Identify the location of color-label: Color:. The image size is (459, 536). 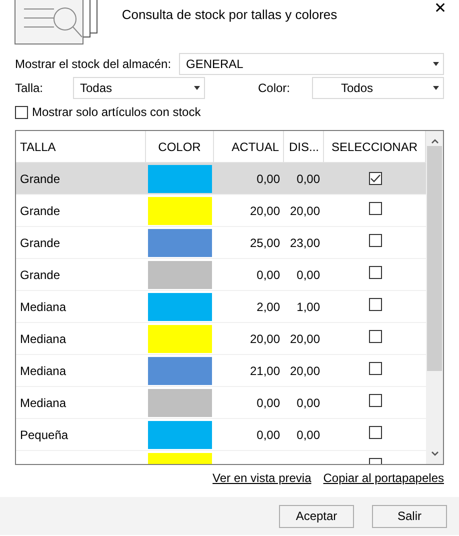
(275, 88).